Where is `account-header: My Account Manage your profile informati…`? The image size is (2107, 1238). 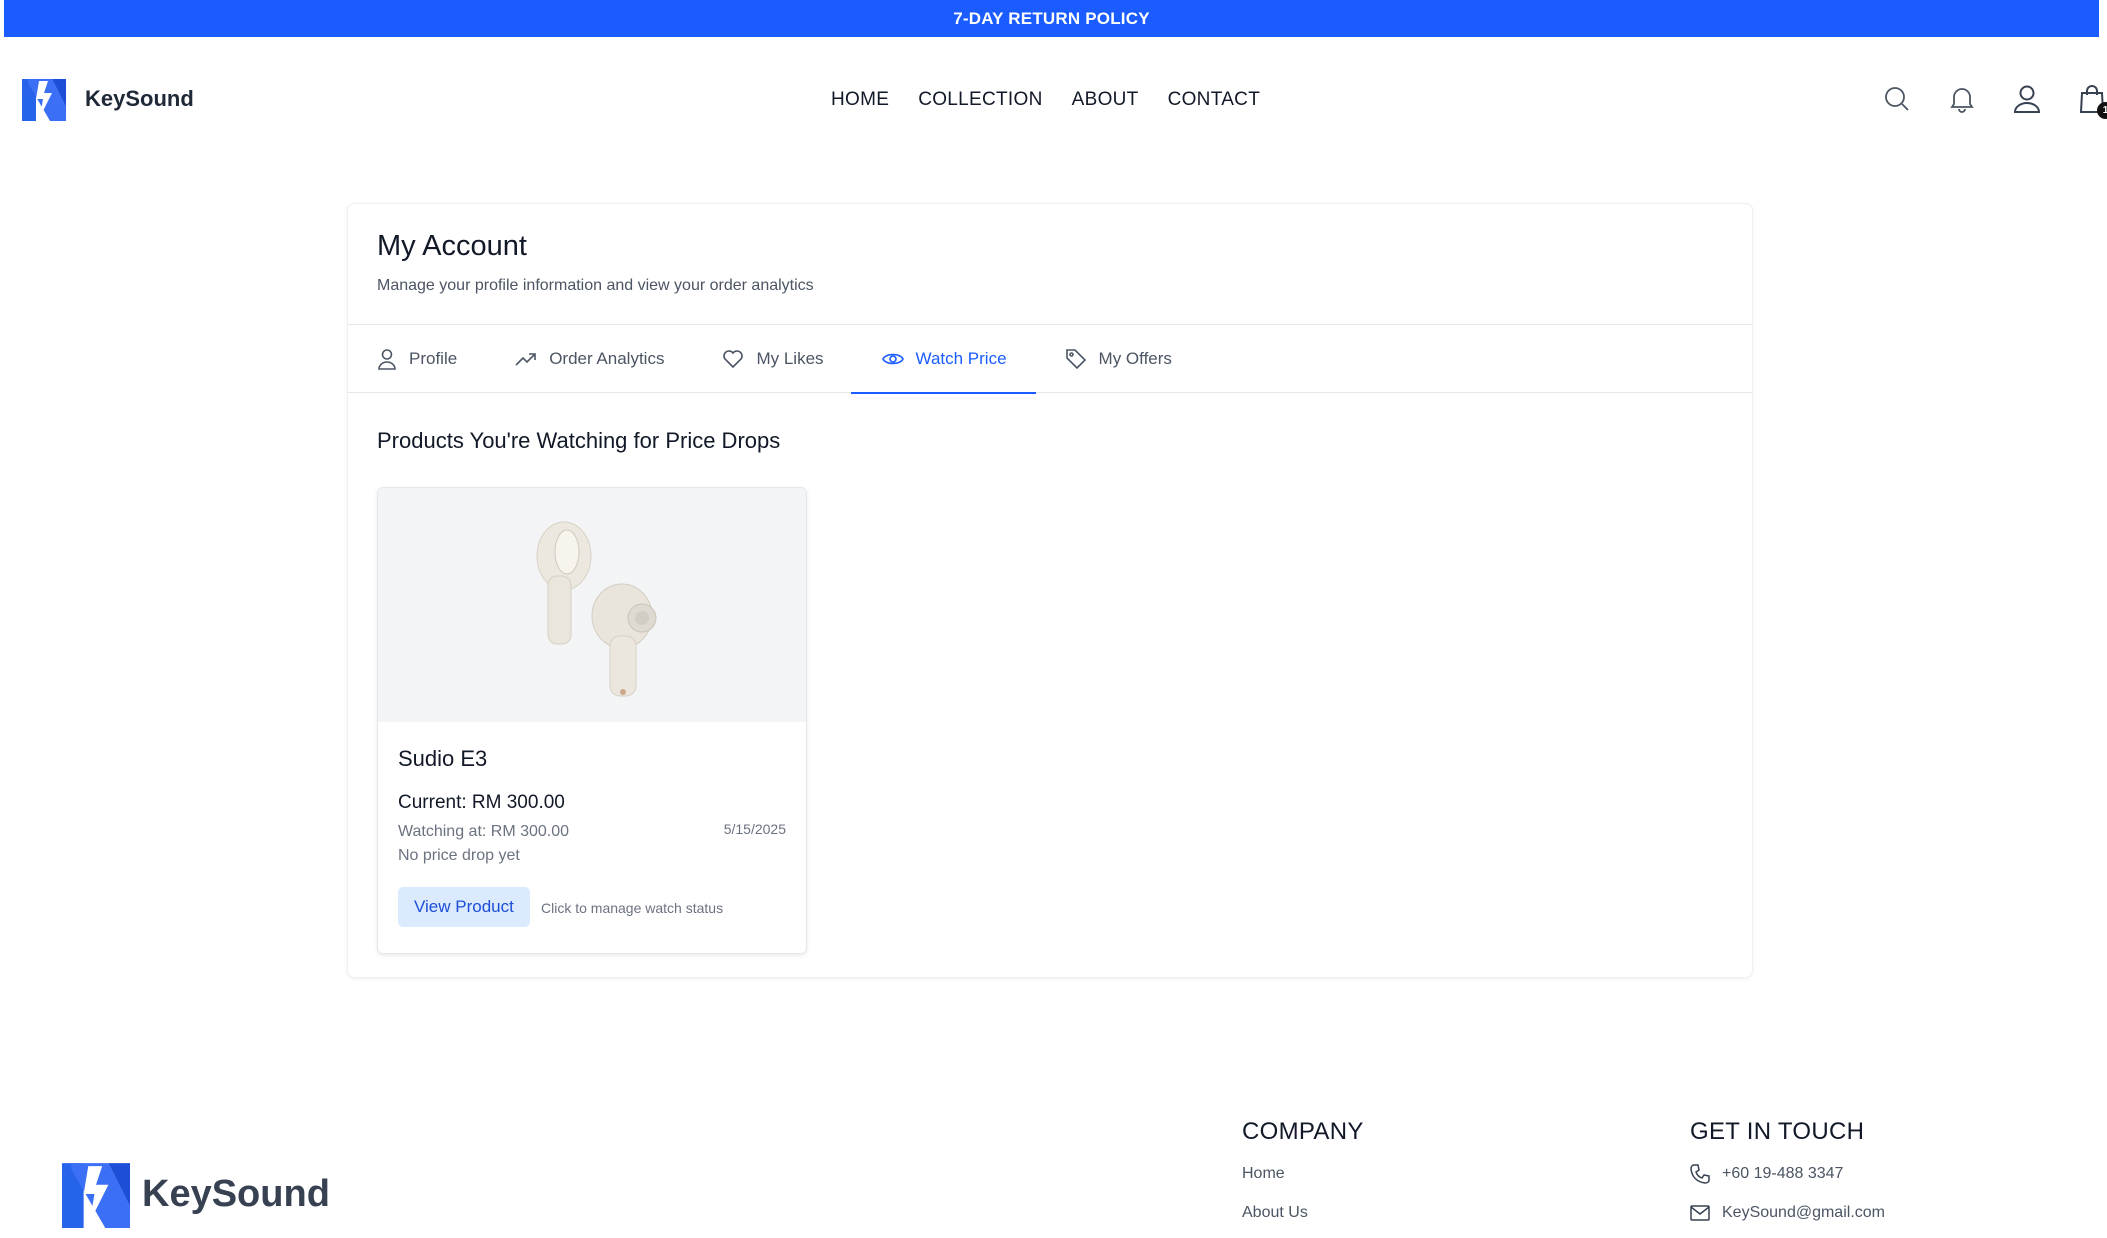 account-header: My Account Manage your profile informati… is located at coordinates (1050, 264).